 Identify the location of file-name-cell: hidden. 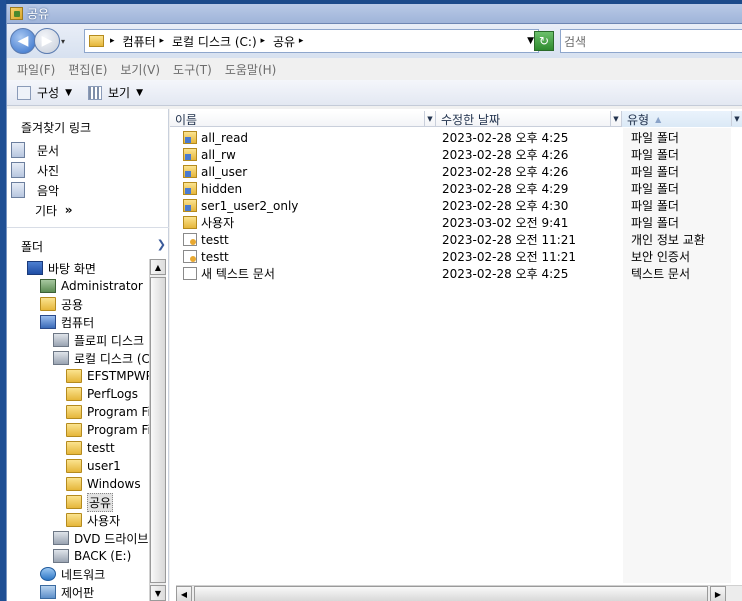
(212, 189).